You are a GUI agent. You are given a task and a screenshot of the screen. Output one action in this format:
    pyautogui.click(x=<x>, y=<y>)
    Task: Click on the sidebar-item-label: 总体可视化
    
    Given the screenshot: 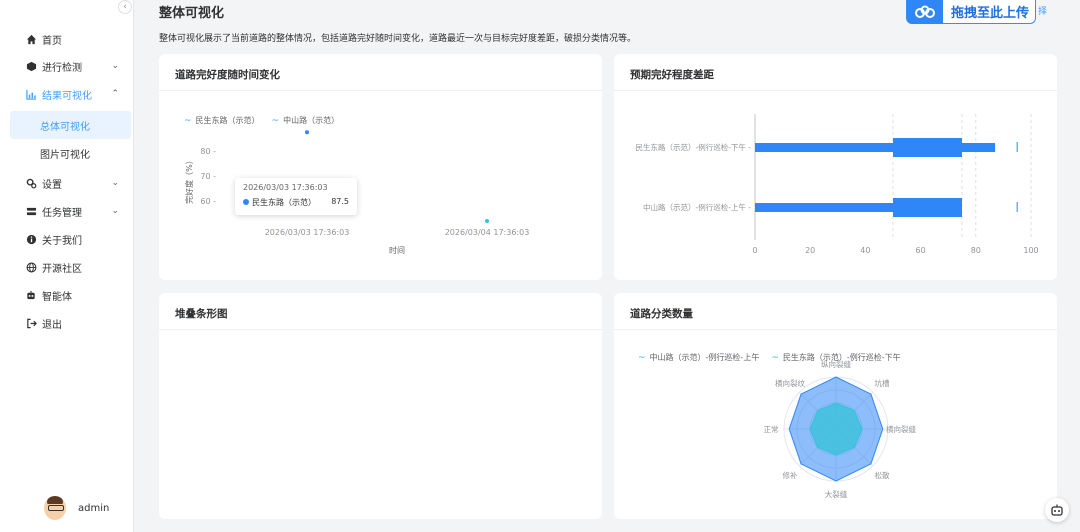 What is the action you would take?
    pyautogui.click(x=65, y=127)
    